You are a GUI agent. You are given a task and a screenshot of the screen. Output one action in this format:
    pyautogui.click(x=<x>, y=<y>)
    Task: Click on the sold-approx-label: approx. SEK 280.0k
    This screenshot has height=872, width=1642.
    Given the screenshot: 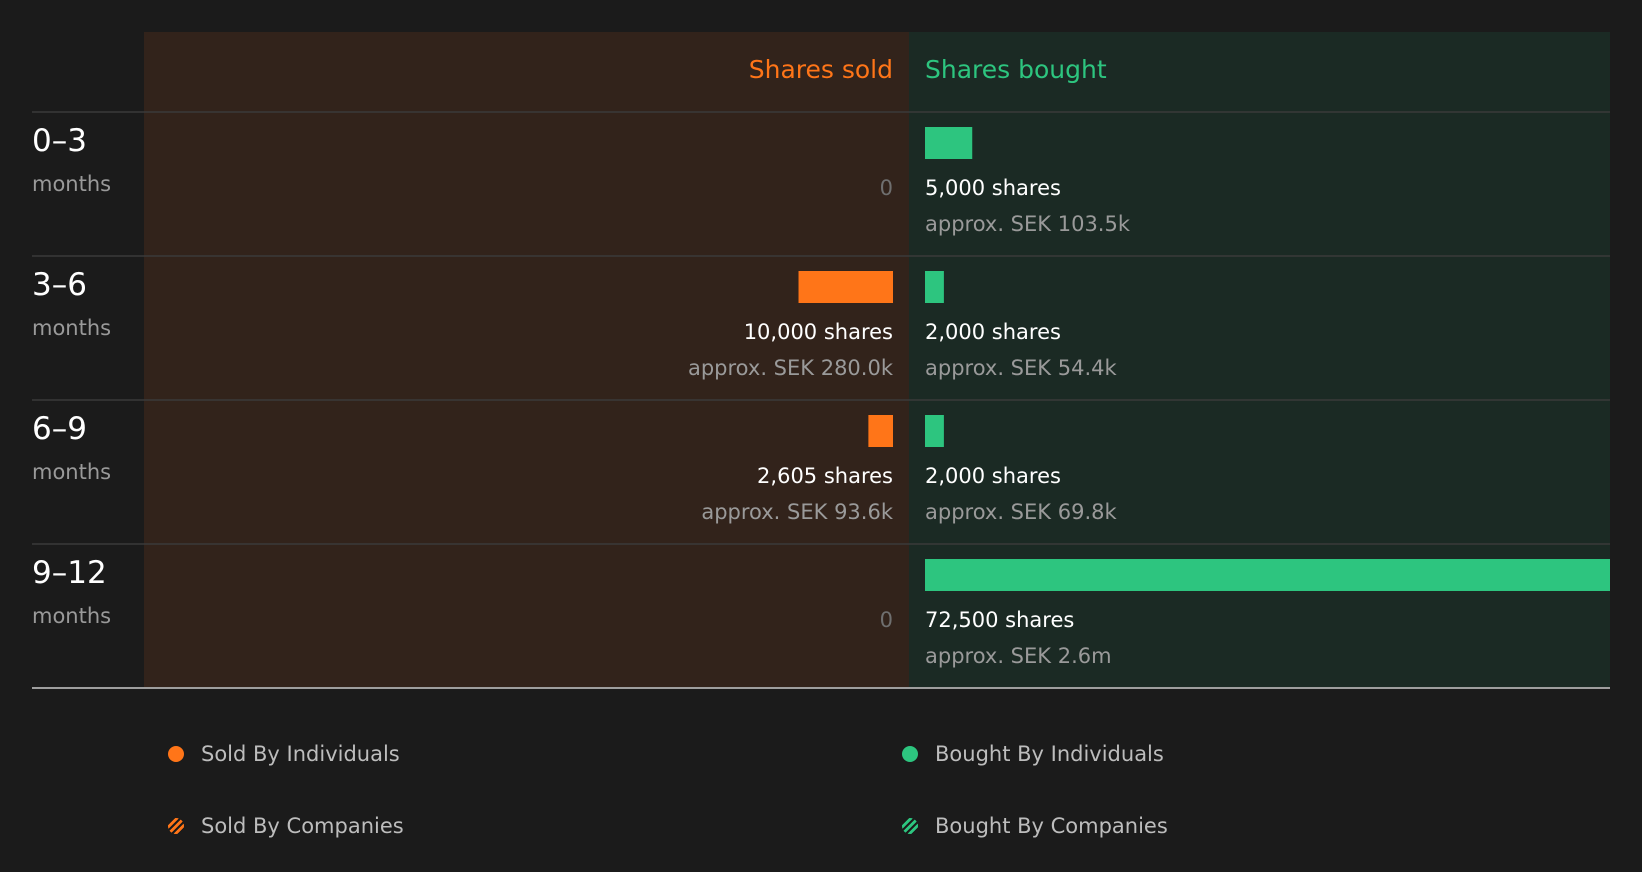 What is the action you would take?
    pyautogui.click(x=791, y=368)
    